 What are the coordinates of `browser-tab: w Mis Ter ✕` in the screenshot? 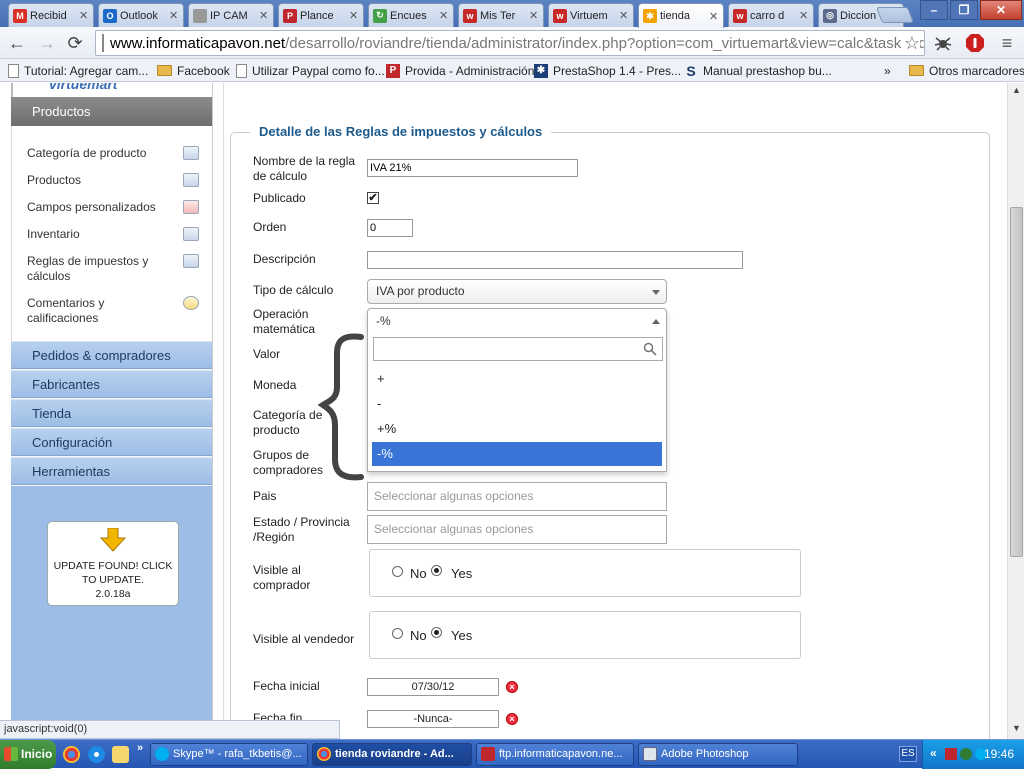 It's located at (501, 15).